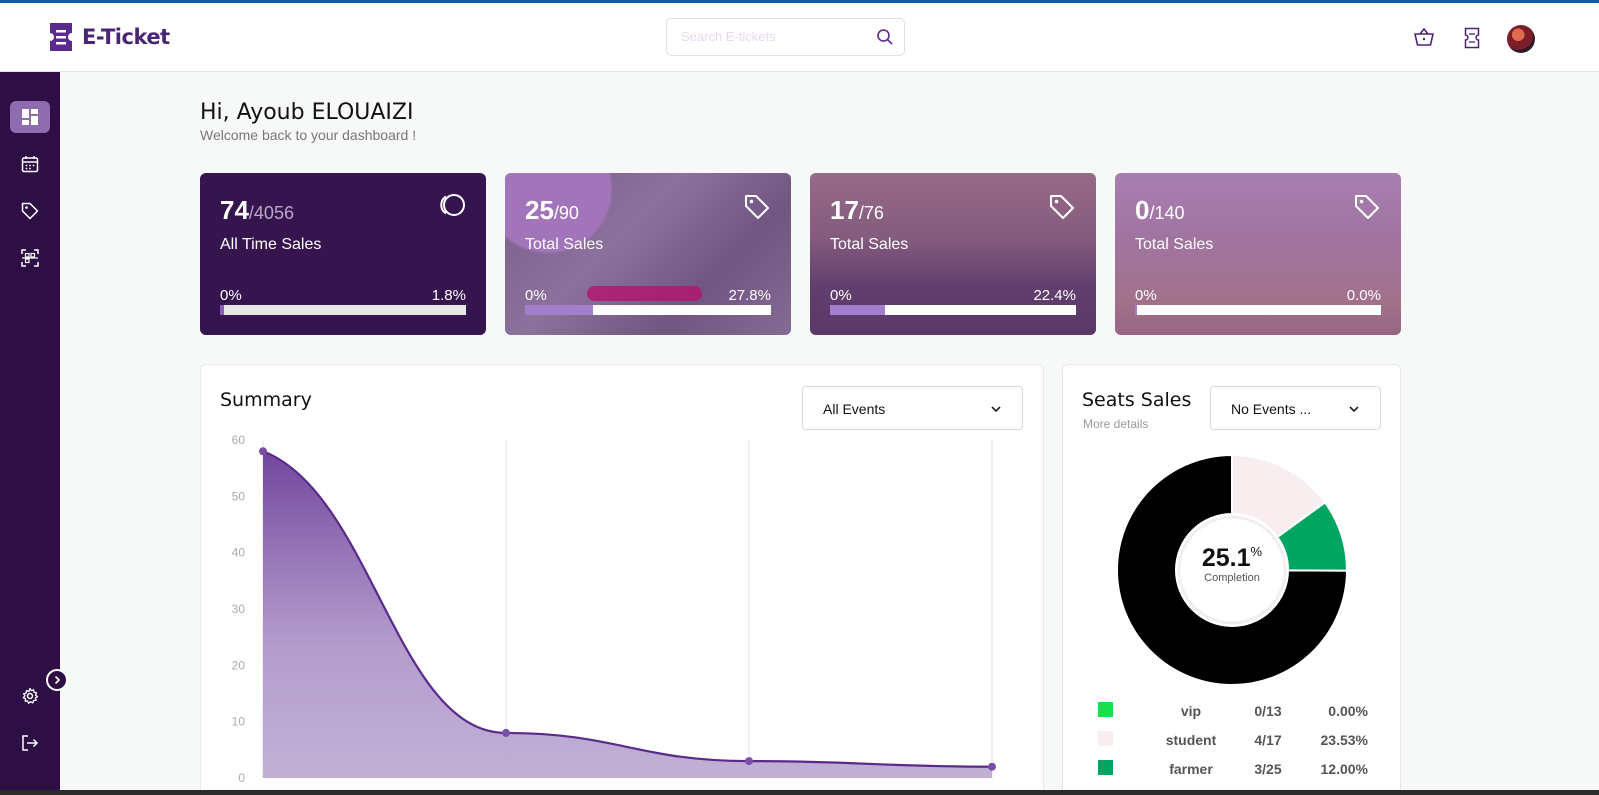 The width and height of the screenshot is (1599, 795). I want to click on stat-card-event-3: 0/140 Total Sales 0% 0.0%, so click(1258, 254).